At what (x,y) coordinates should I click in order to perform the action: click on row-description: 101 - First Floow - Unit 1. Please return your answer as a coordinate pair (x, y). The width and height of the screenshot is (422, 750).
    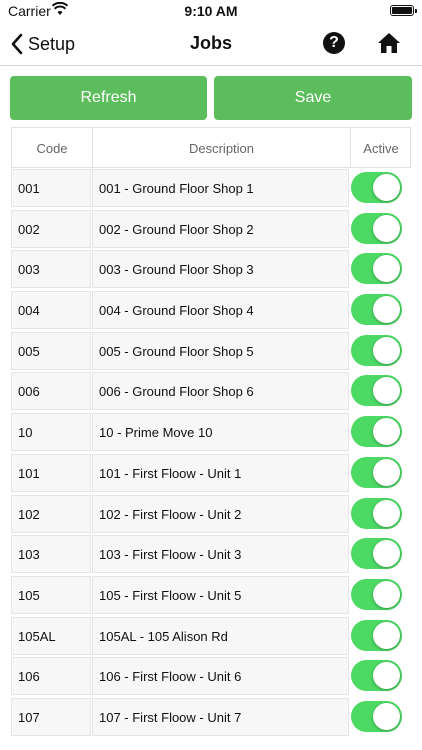
    Looking at the image, I should click on (220, 472).